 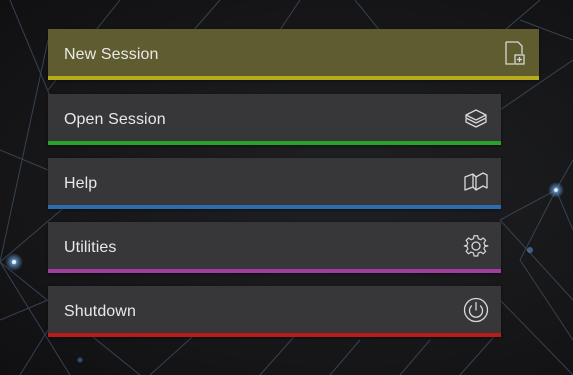 What do you see at coordinates (514, 53) in the screenshot?
I see `new-file-plus-icon` at bounding box center [514, 53].